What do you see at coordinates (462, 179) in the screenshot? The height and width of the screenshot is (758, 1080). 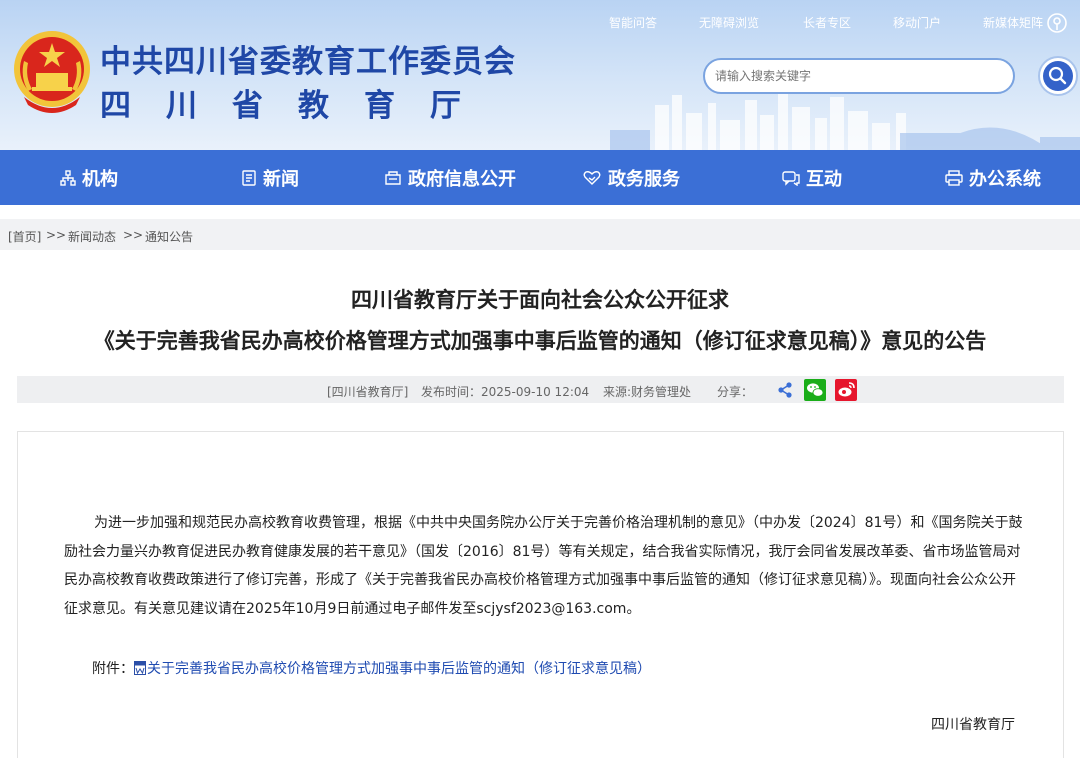 I see `nav-label-gov-info: 政府信息公开` at bounding box center [462, 179].